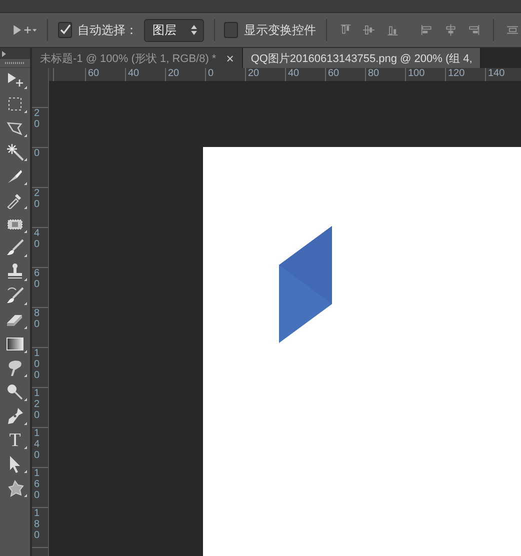 This screenshot has height=556, width=521. What do you see at coordinates (15, 200) in the screenshot?
I see `eyedropper-icon` at bounding box center [15, 200].